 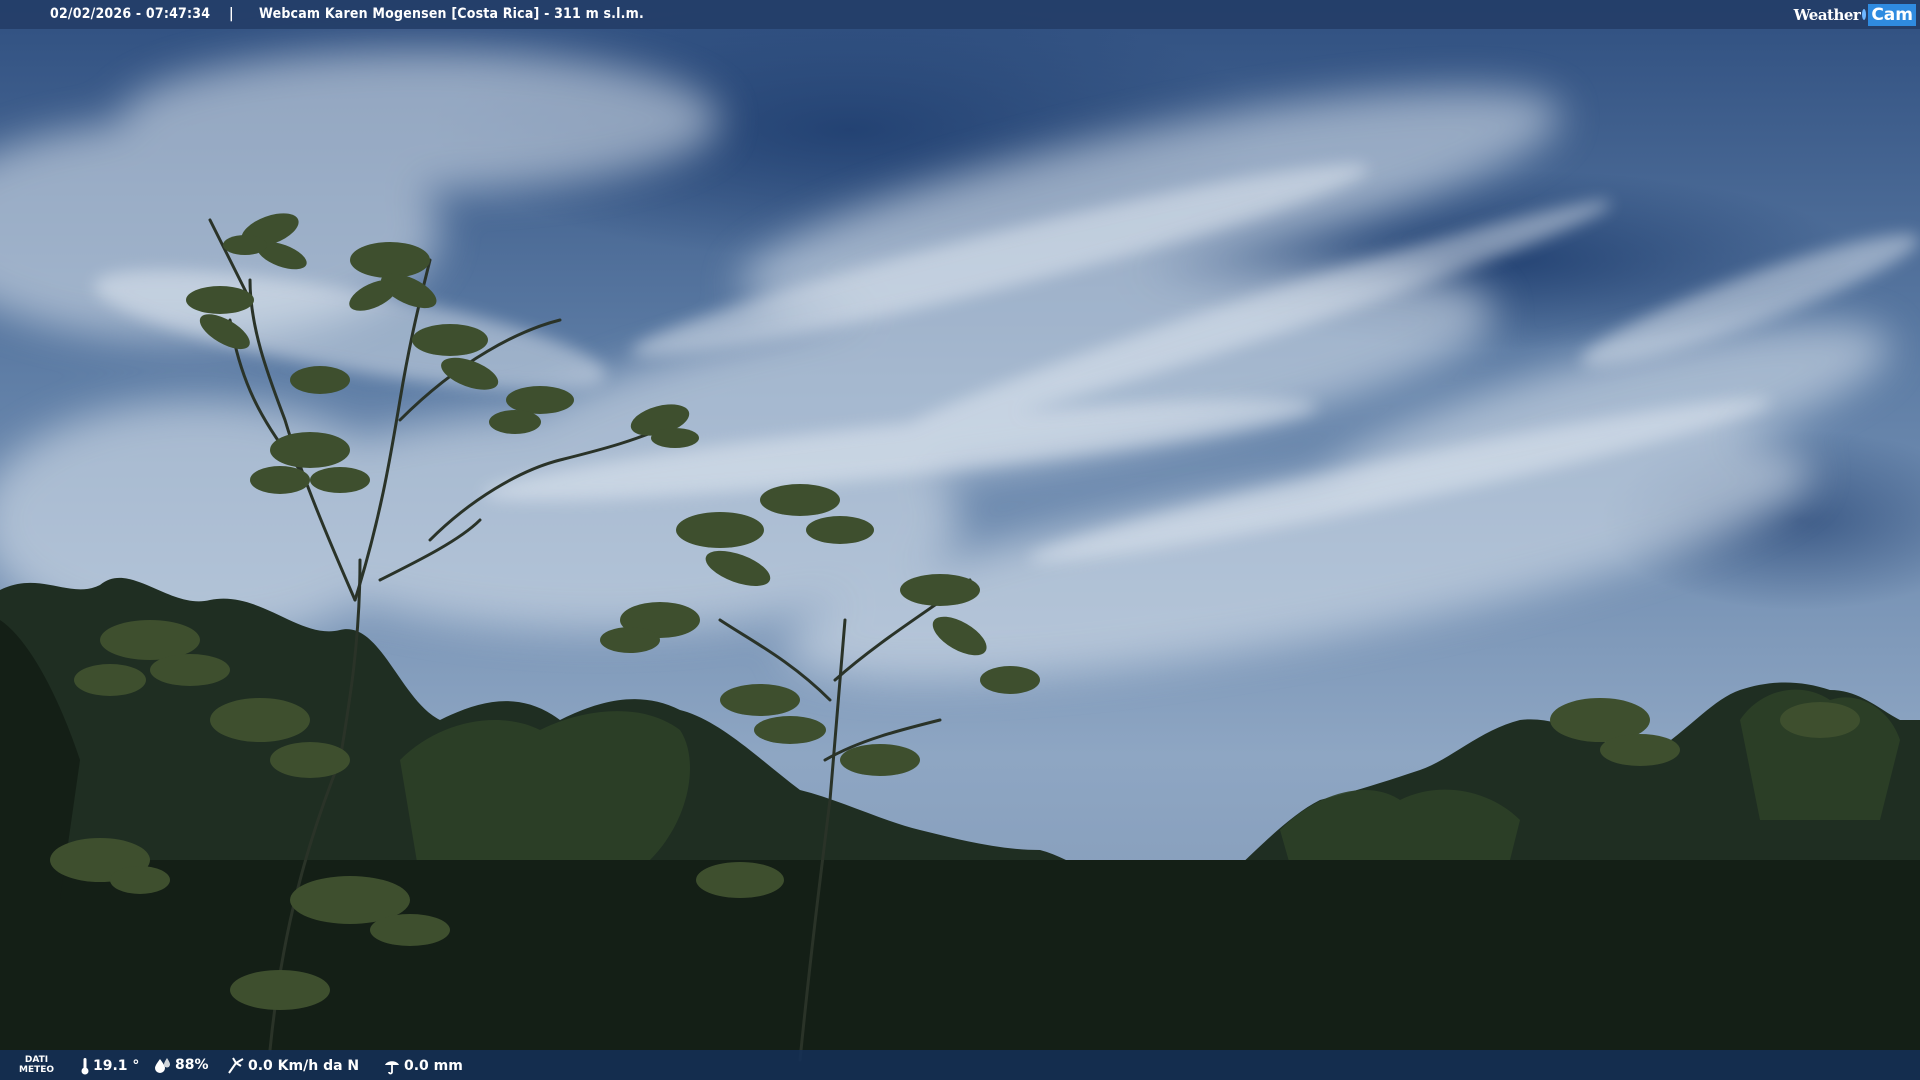 I want to click on dati-label-line2: METEO, so click(x=37, y=1070).